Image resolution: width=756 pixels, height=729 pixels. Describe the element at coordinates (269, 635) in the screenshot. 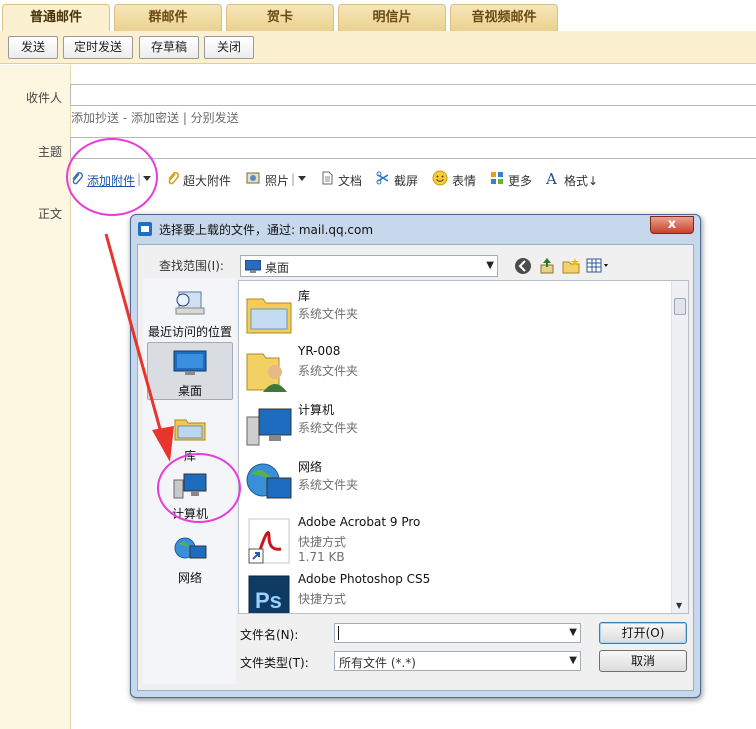

I see `filename-label: 文件名(N):` at that location.